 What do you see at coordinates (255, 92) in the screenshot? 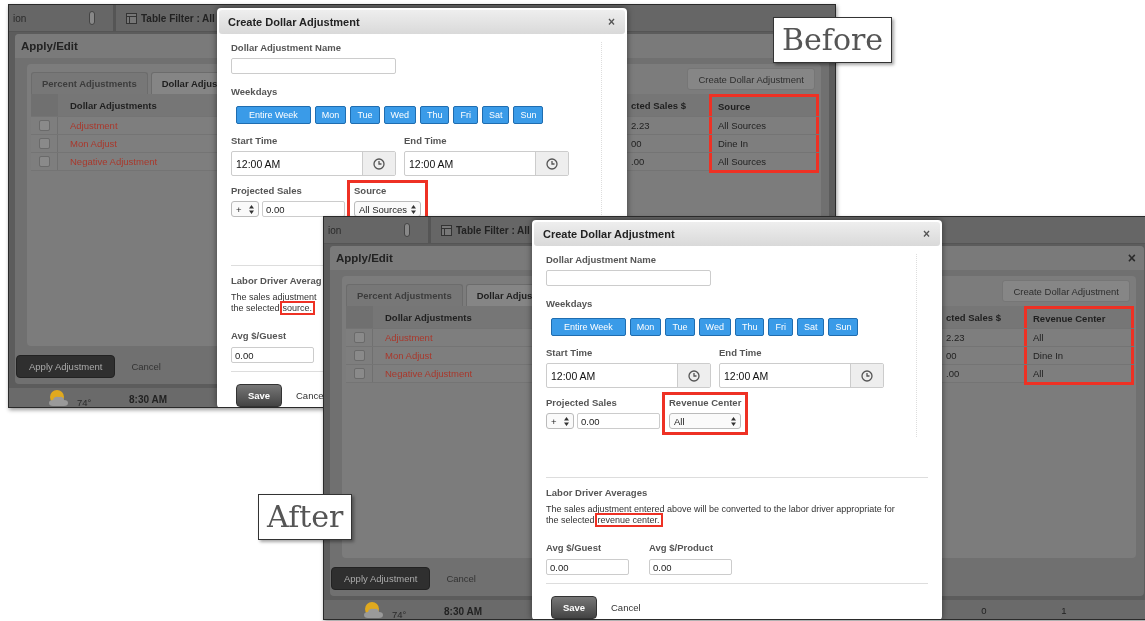
I see `field-label: Weekdays` at bounding box center [255, 92].